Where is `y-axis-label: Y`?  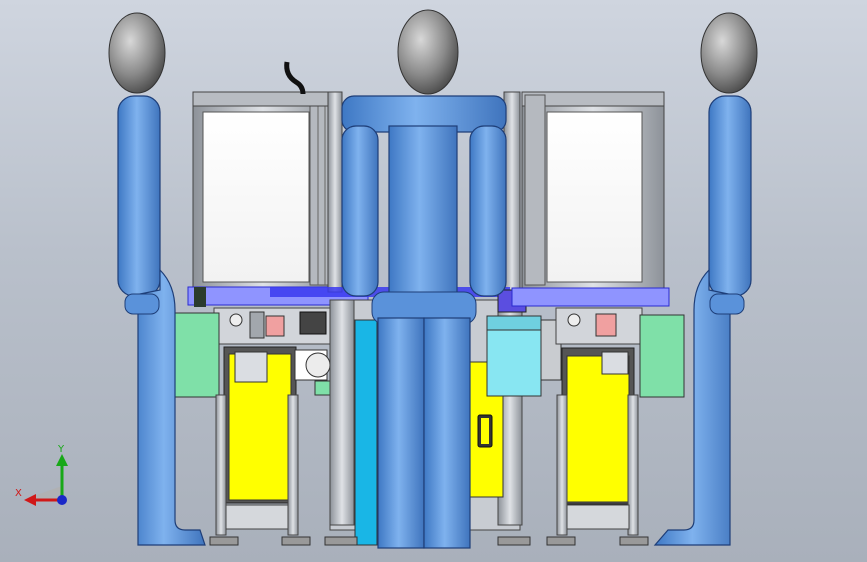
y-axis-label: Y is located at coordinates (61, 449).